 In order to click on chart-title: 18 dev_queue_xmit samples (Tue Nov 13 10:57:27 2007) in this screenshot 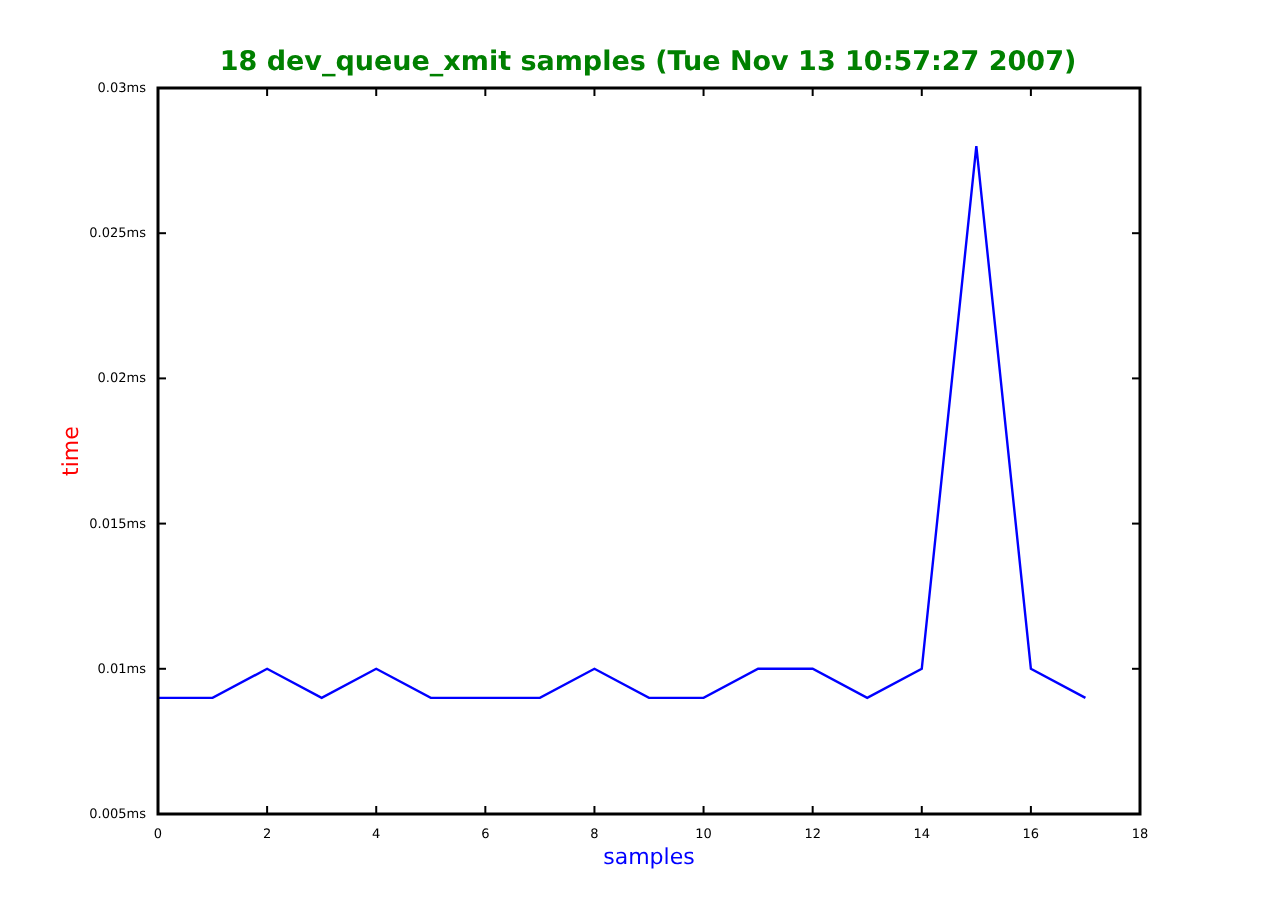, I will do `click(648, 62)`.